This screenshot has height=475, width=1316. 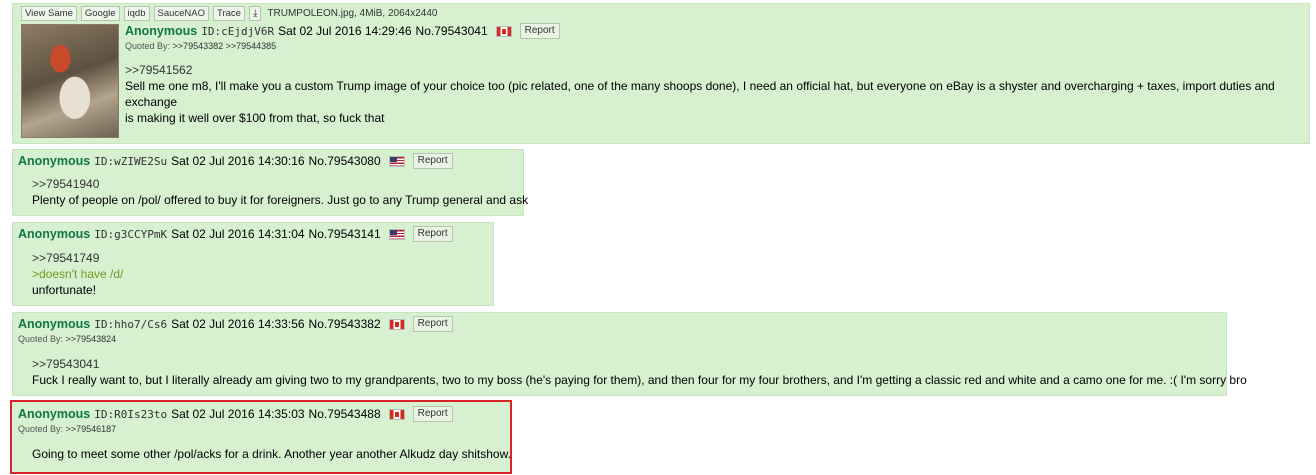 What do you see at coordinates (235, 429) in the screenshot?
I see `quoted-by: Quoted By: >>79546187` at bounding box center [235, 429].